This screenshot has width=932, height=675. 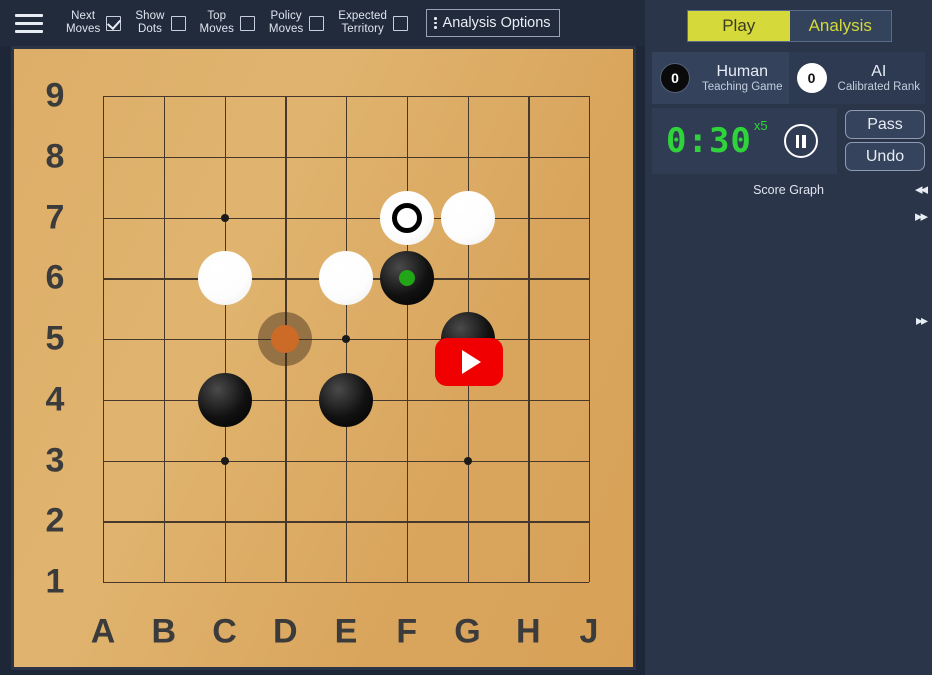 What do you see at coordinates (435, 23) in the screenshot?
I see `kebab-menu-icon` at bounding box center [435, 23].